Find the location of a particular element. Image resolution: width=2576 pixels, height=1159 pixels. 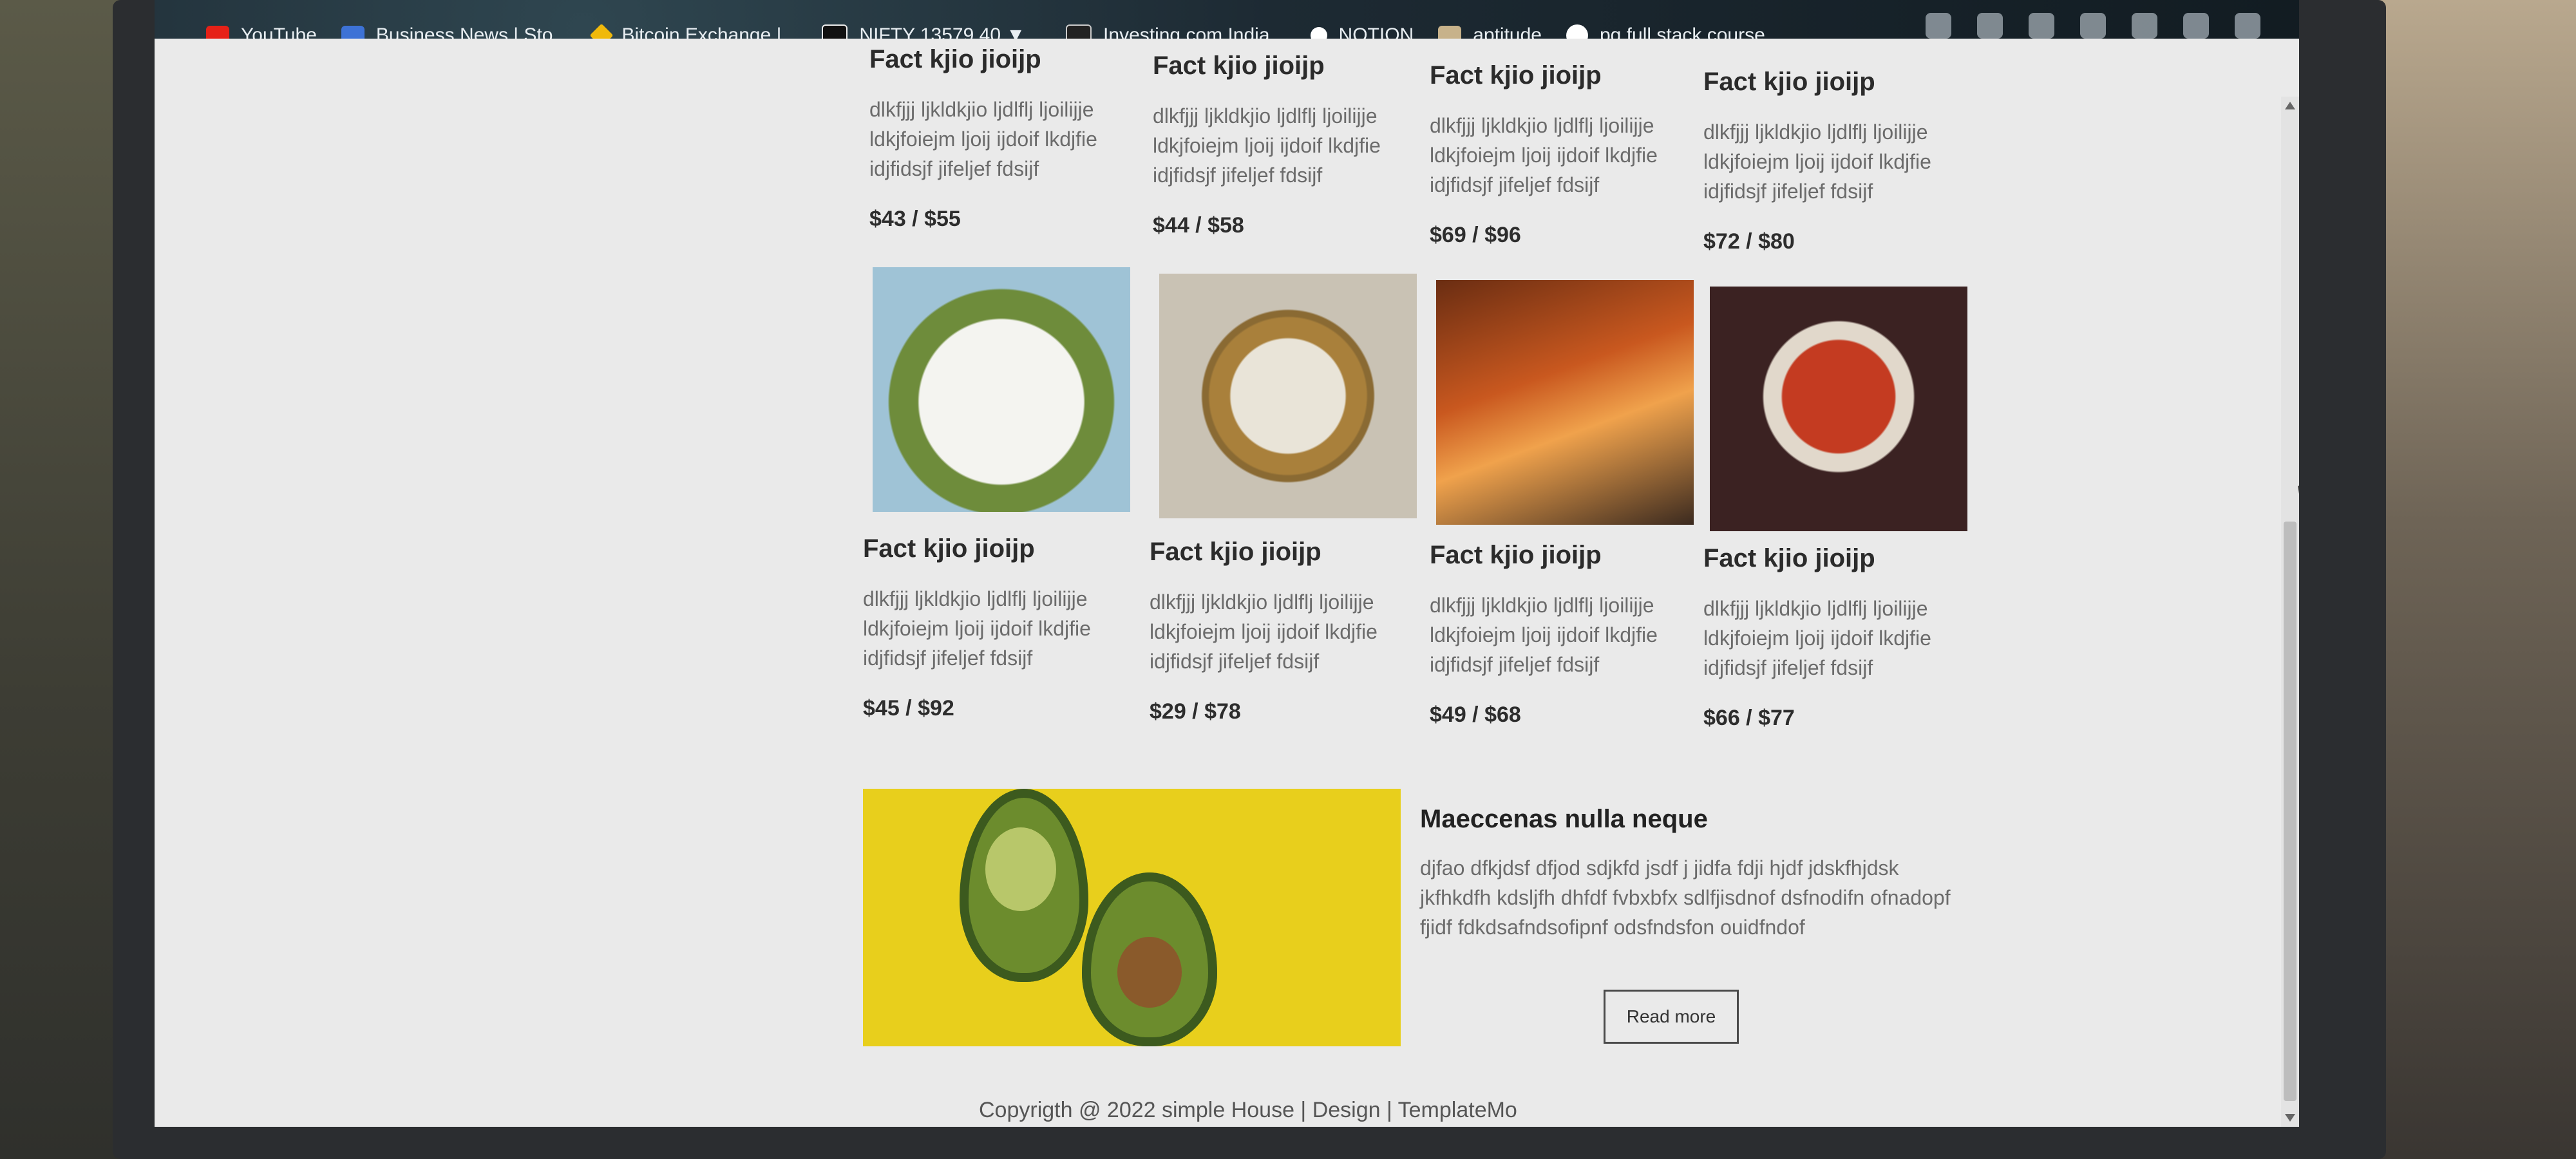

card-price: $43 / $55 is located at coordinates (915, 219).